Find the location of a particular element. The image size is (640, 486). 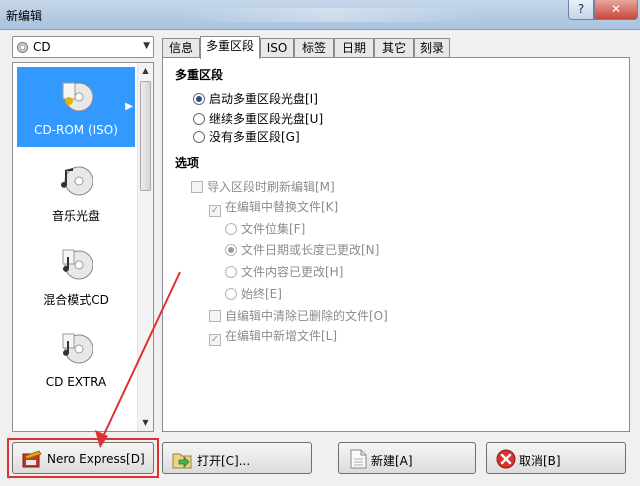

checkbox-replace-files: ✓ 在编辑中替换文件[K] is located at coordinates (273, 207).